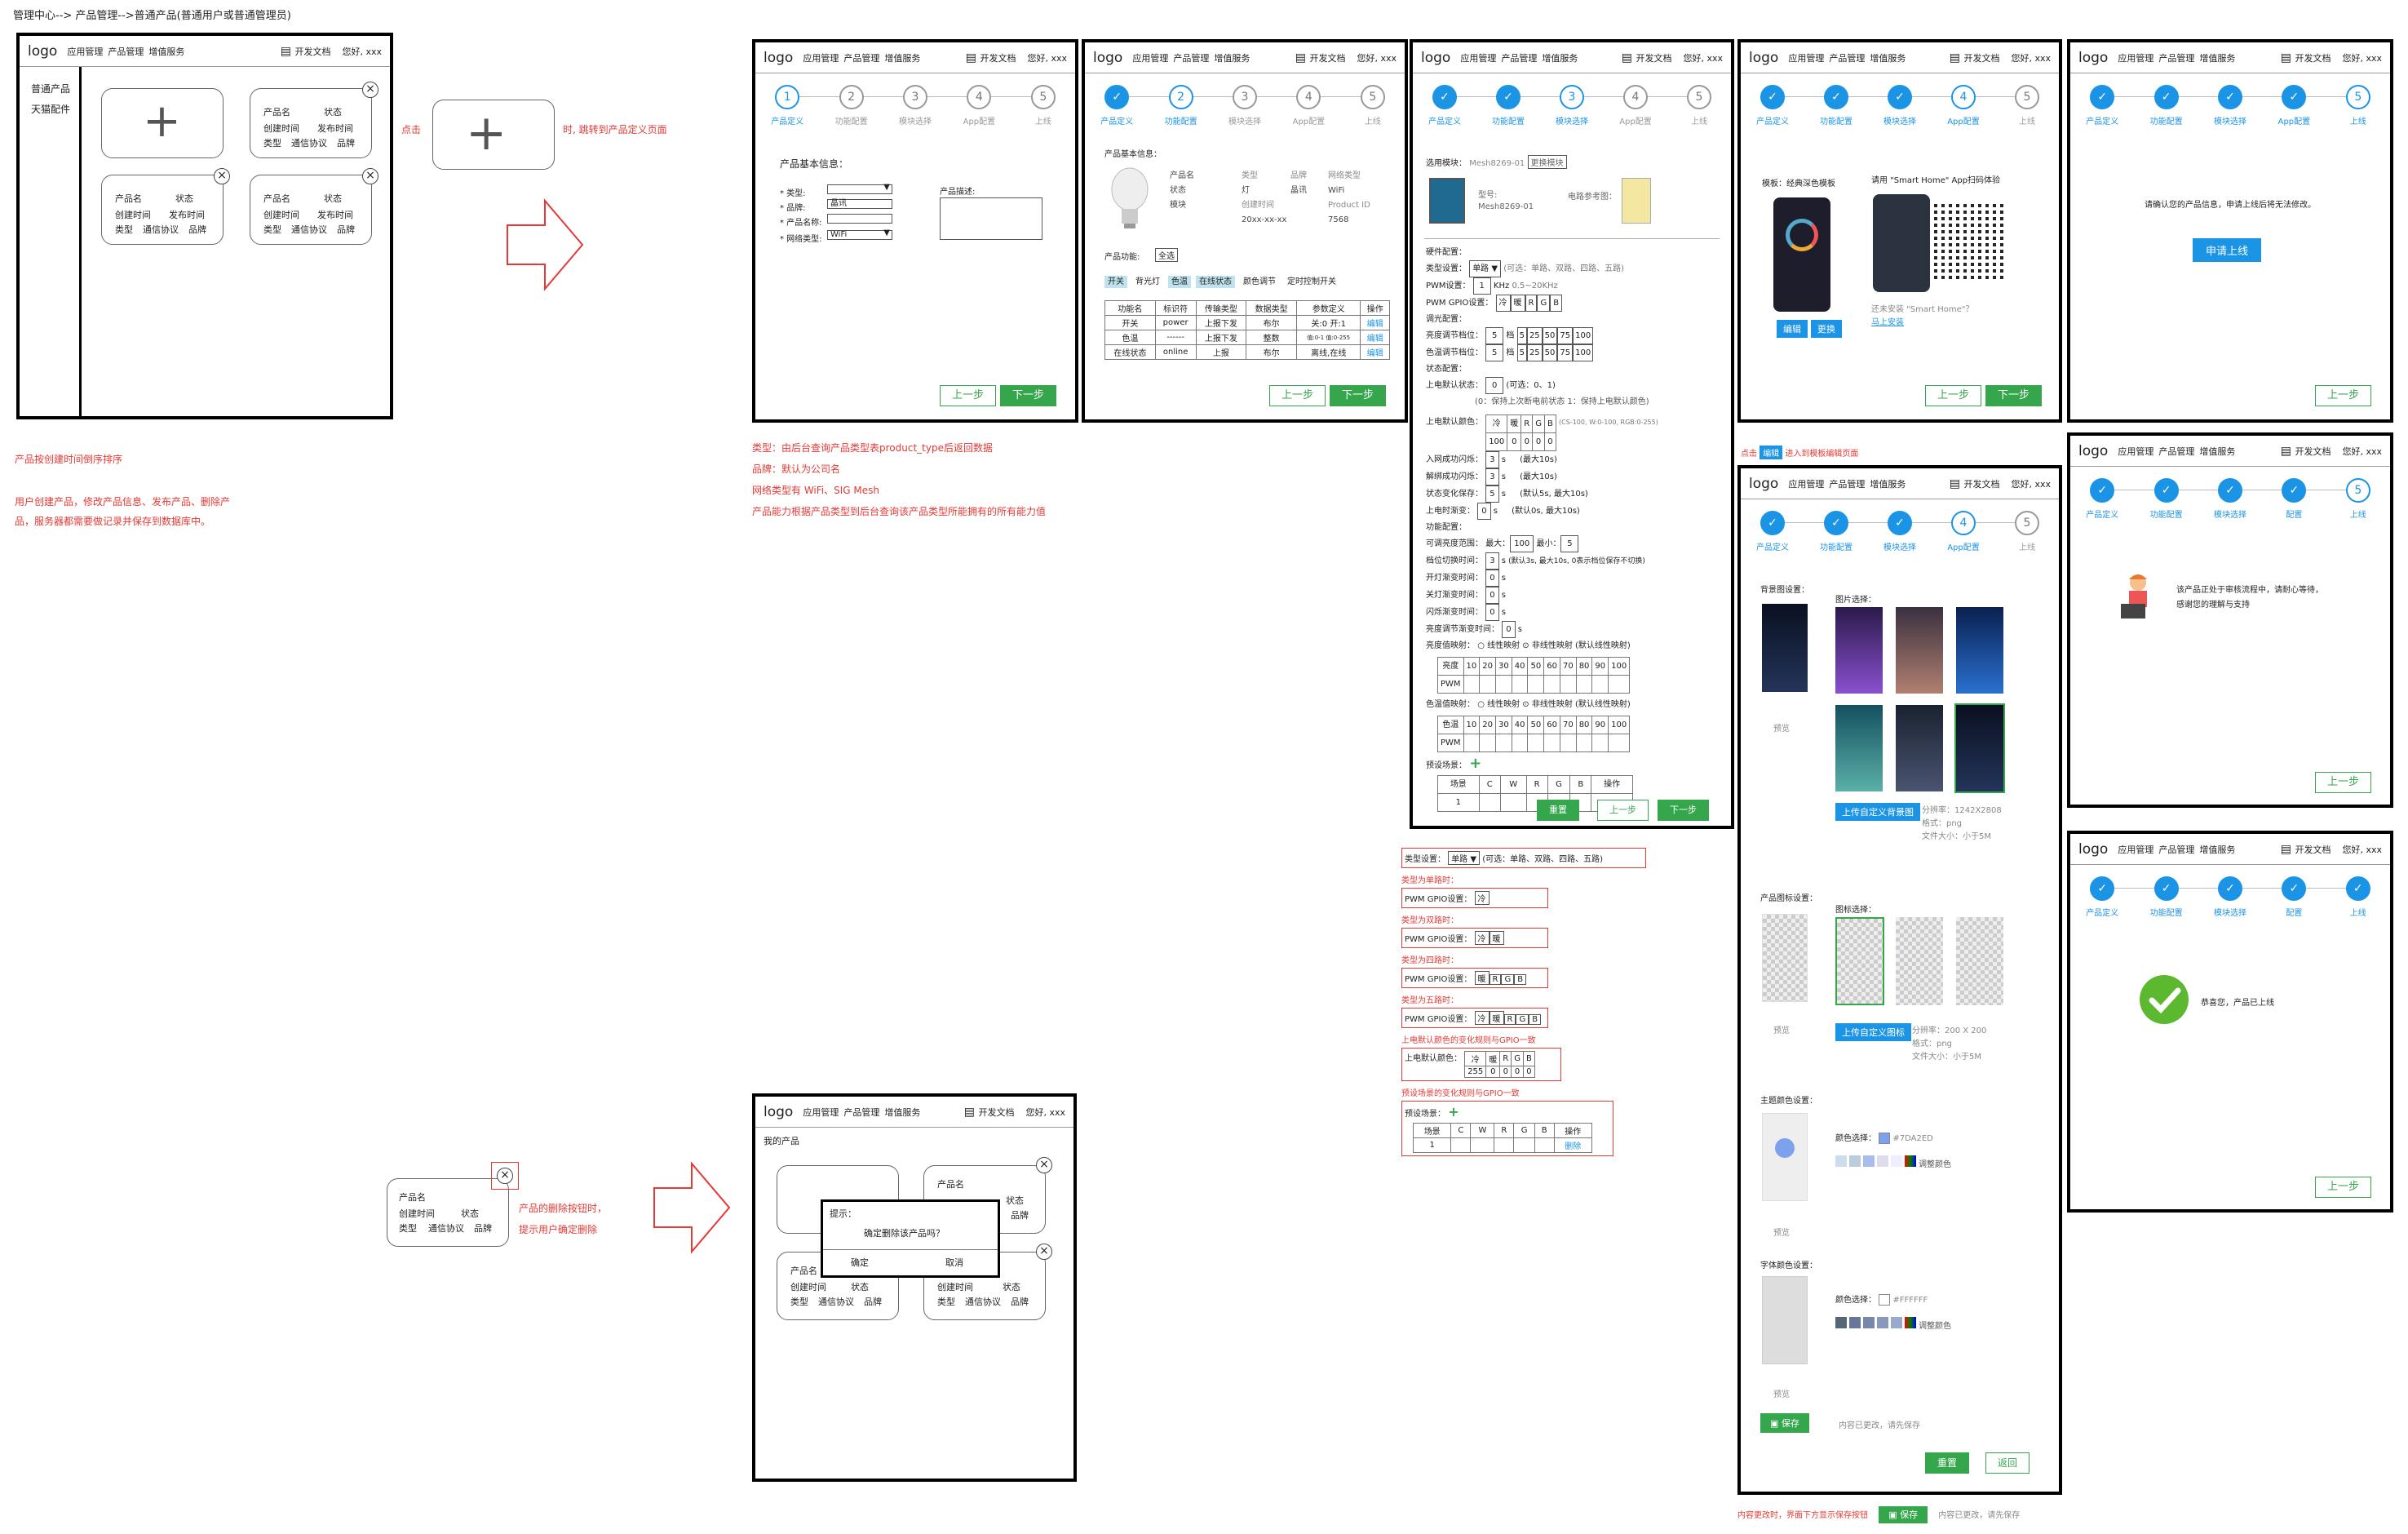 The width and height of the screenshot is (2408, 1534). Describe the element at coordinates (1509, 1019) in the screenshot. I see `gpio-cell: R` at that location.